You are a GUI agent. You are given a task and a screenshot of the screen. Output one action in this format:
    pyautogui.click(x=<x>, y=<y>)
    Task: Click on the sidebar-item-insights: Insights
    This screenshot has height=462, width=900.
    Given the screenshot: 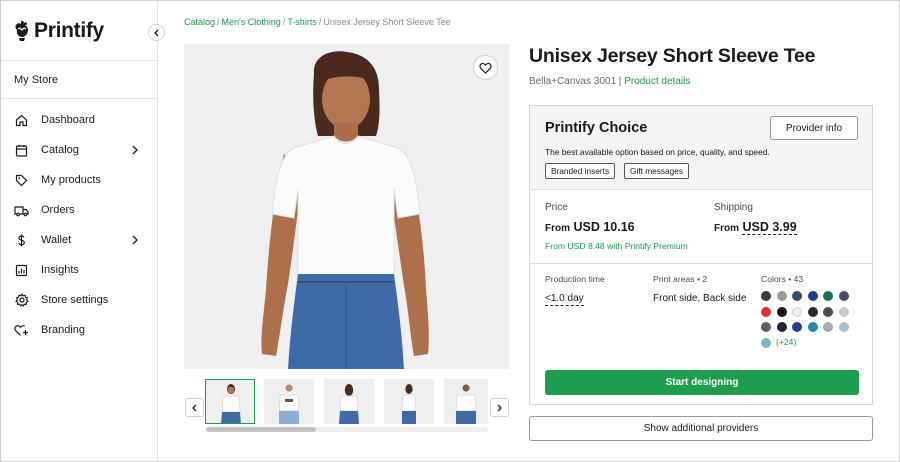 What is the action you would take?
    pyautogui.click(x=79, y=270)
    